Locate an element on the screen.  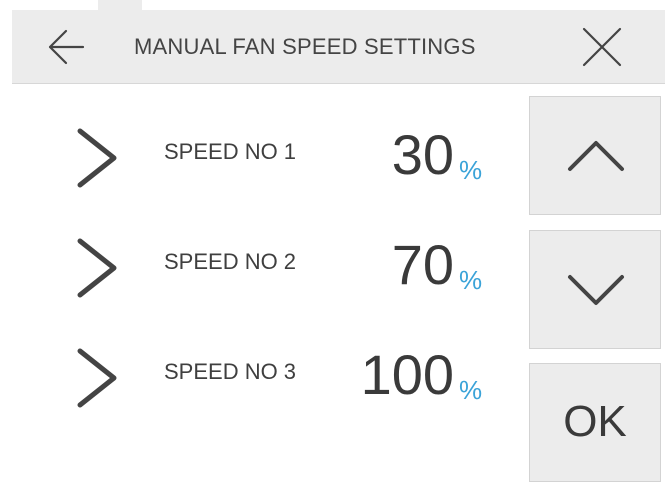
speed-label: SPEED NO 1 is located at coordinates (230, 151).